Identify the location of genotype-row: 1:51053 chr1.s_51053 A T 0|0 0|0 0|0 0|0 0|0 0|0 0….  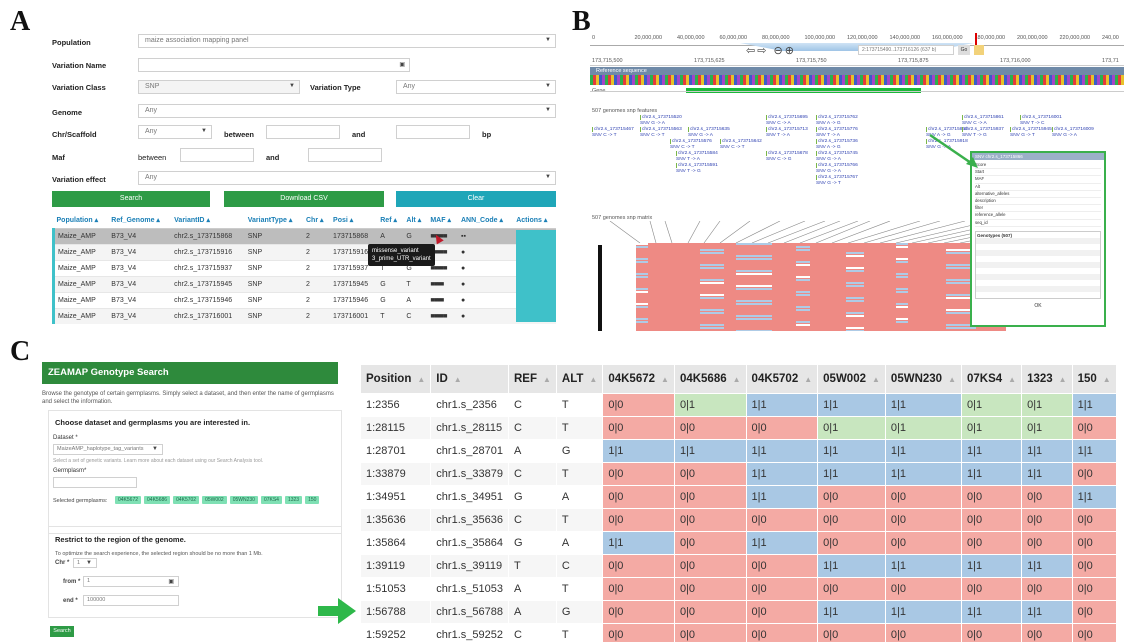
(738, 589).